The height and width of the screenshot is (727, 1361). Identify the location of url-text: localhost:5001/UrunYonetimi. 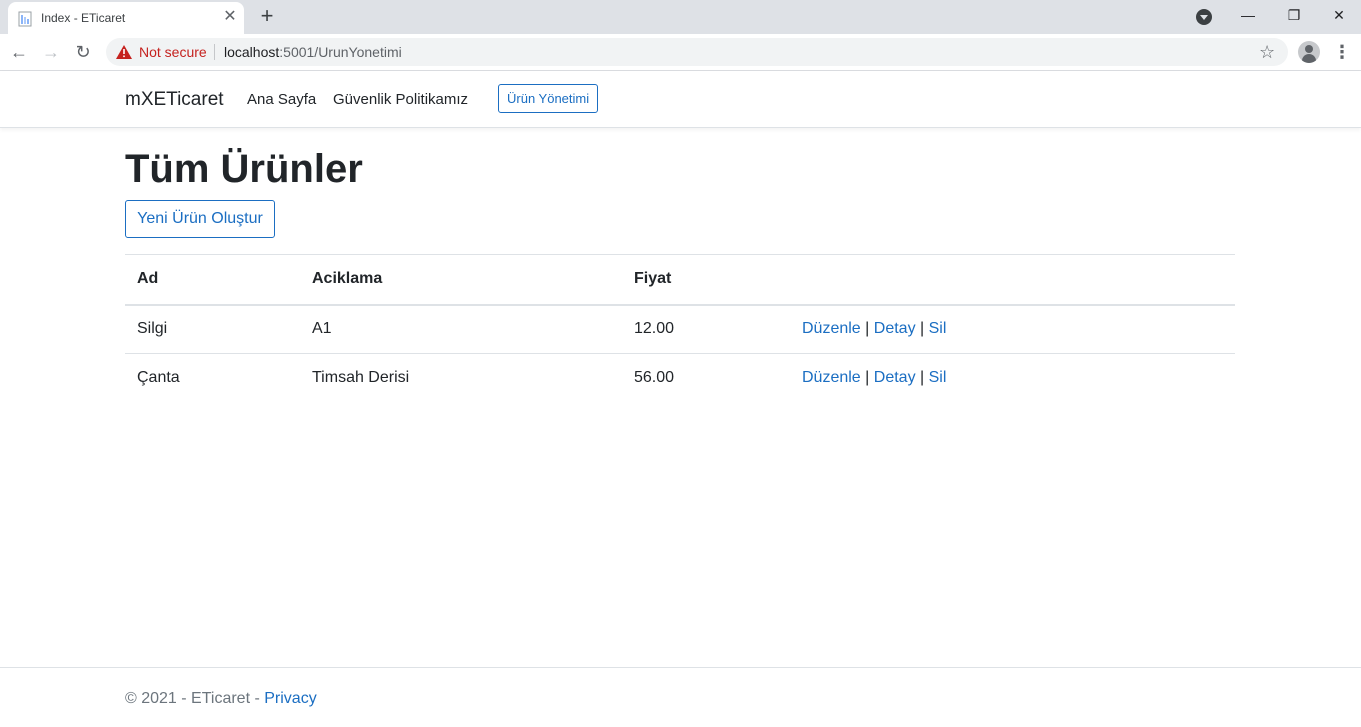
(313, 52).